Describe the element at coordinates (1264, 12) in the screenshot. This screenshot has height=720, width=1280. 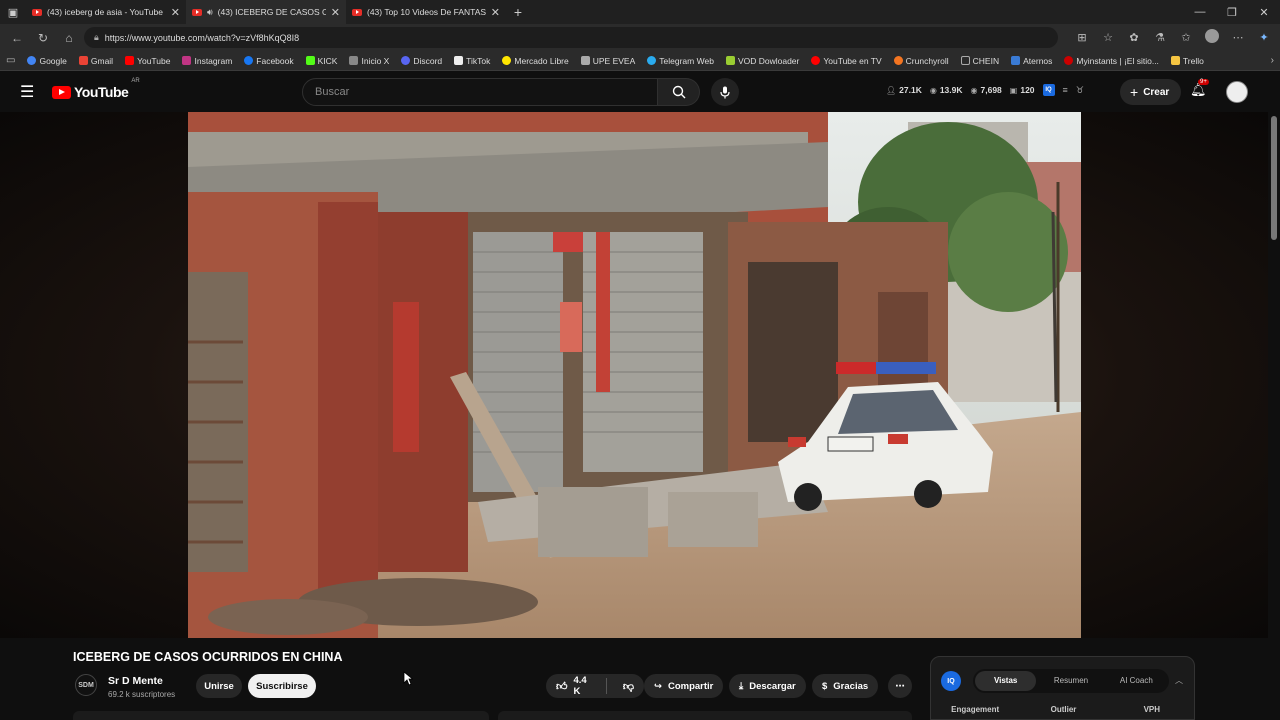
I see `close-window-icon: ✕` at that location.